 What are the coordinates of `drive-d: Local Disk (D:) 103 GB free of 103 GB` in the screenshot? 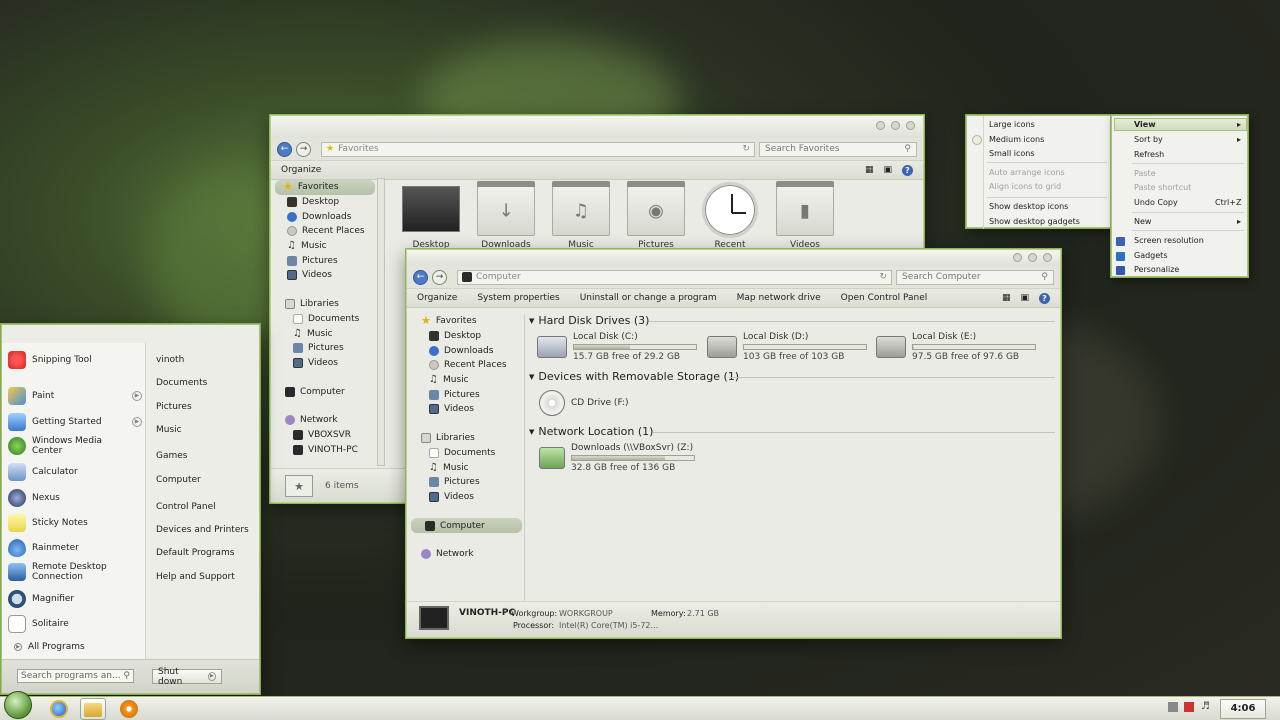 It's located at (787, 347).